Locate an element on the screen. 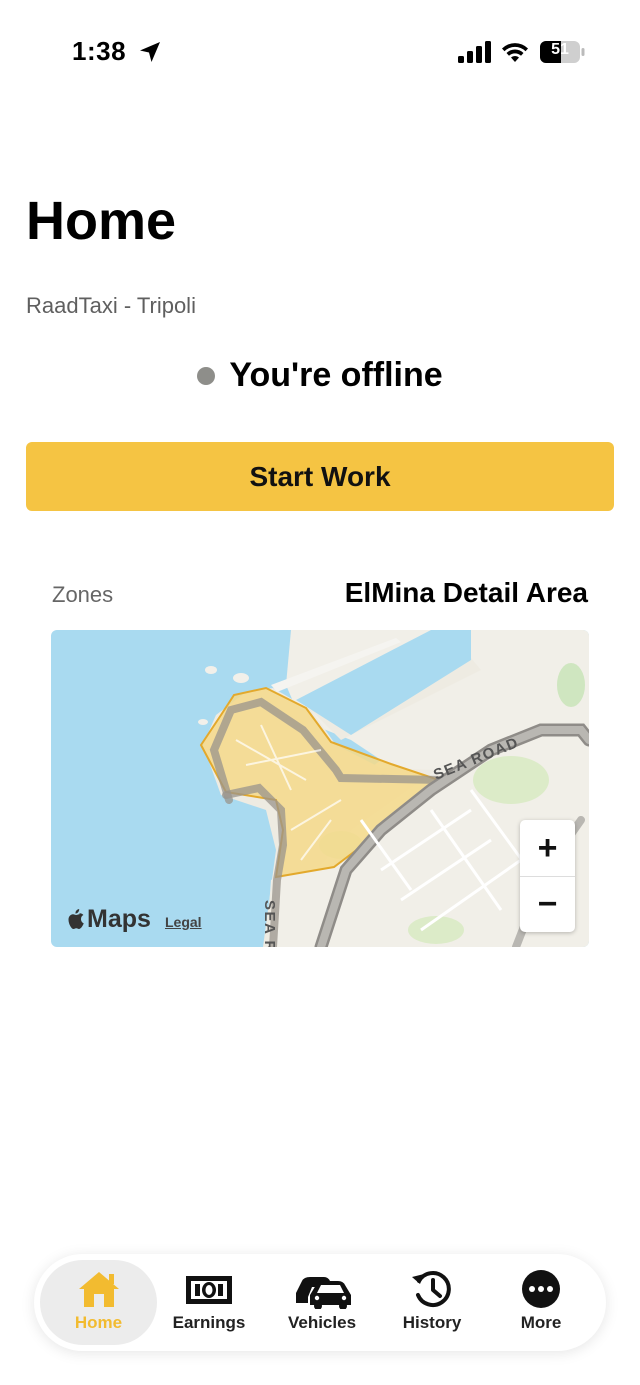 The height and width of the screenshot is (1385, 640). apple-logo-icon is located at coordinates (76, 918).